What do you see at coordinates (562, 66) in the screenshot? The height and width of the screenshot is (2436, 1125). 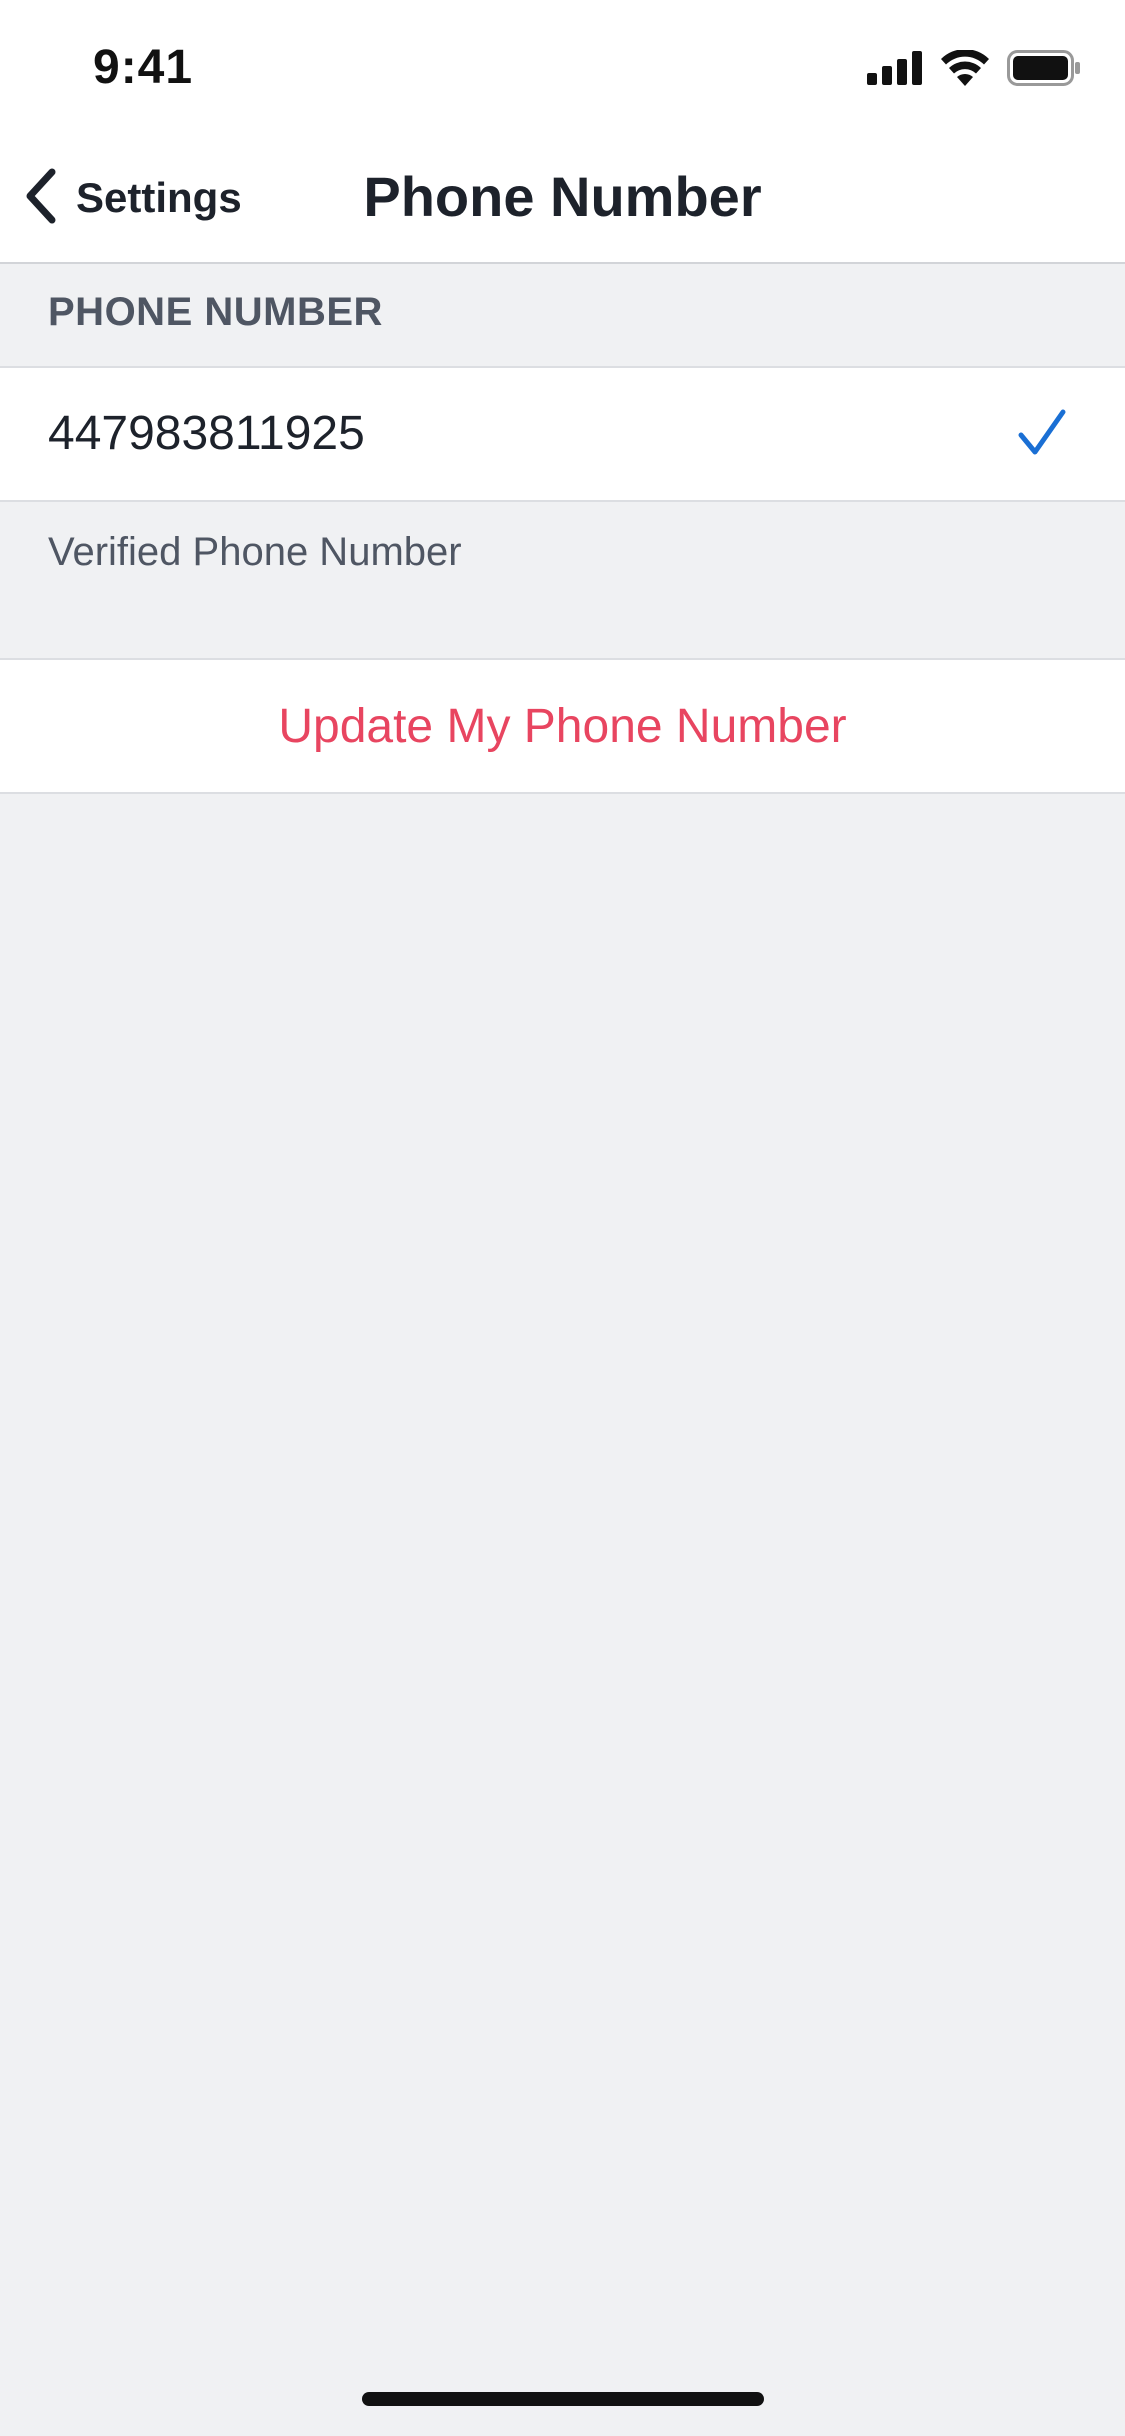 I see `status-bar: 9:41` at bounding box center [562, 66].